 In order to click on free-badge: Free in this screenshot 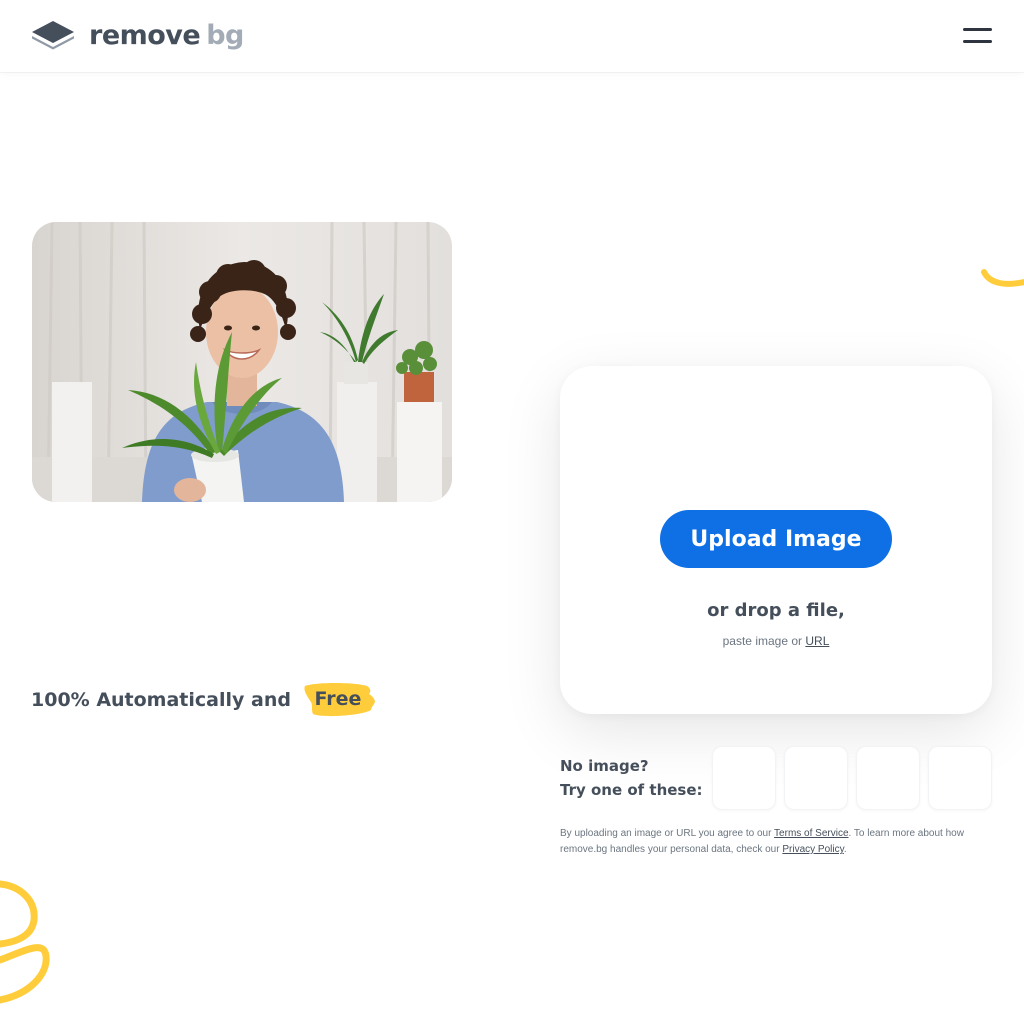, I will do `click(339, 700)`.